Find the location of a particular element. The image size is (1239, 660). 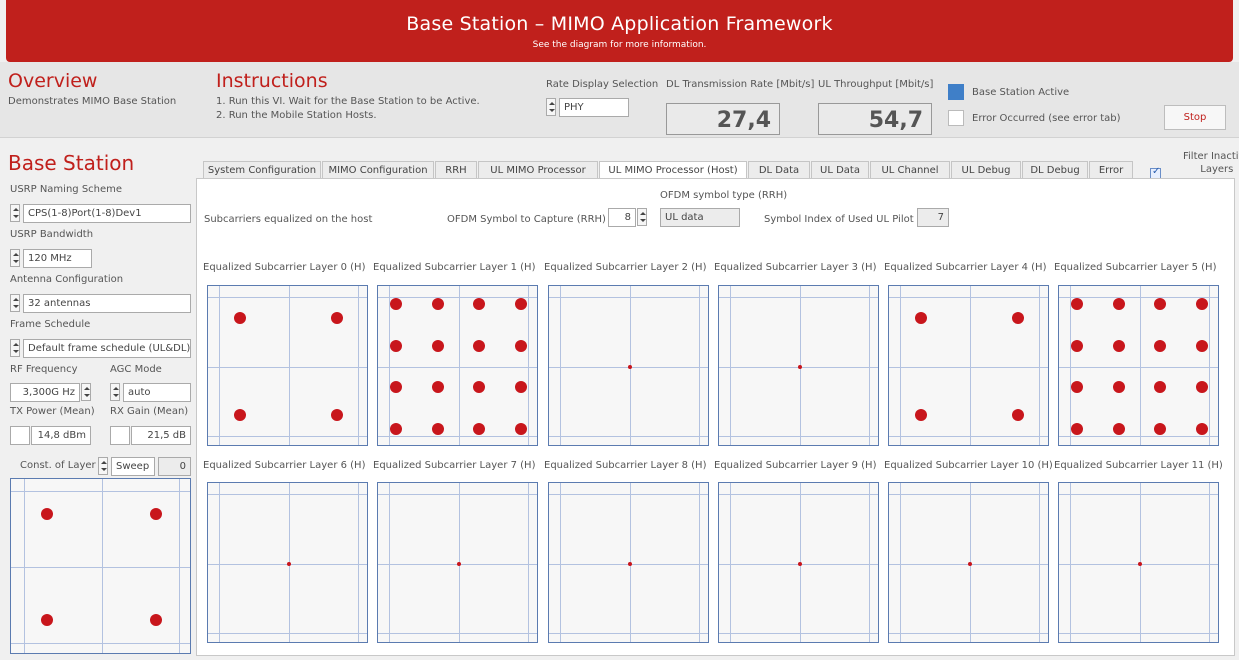

rx-gain-toggle is located at coordinates (120, 435).